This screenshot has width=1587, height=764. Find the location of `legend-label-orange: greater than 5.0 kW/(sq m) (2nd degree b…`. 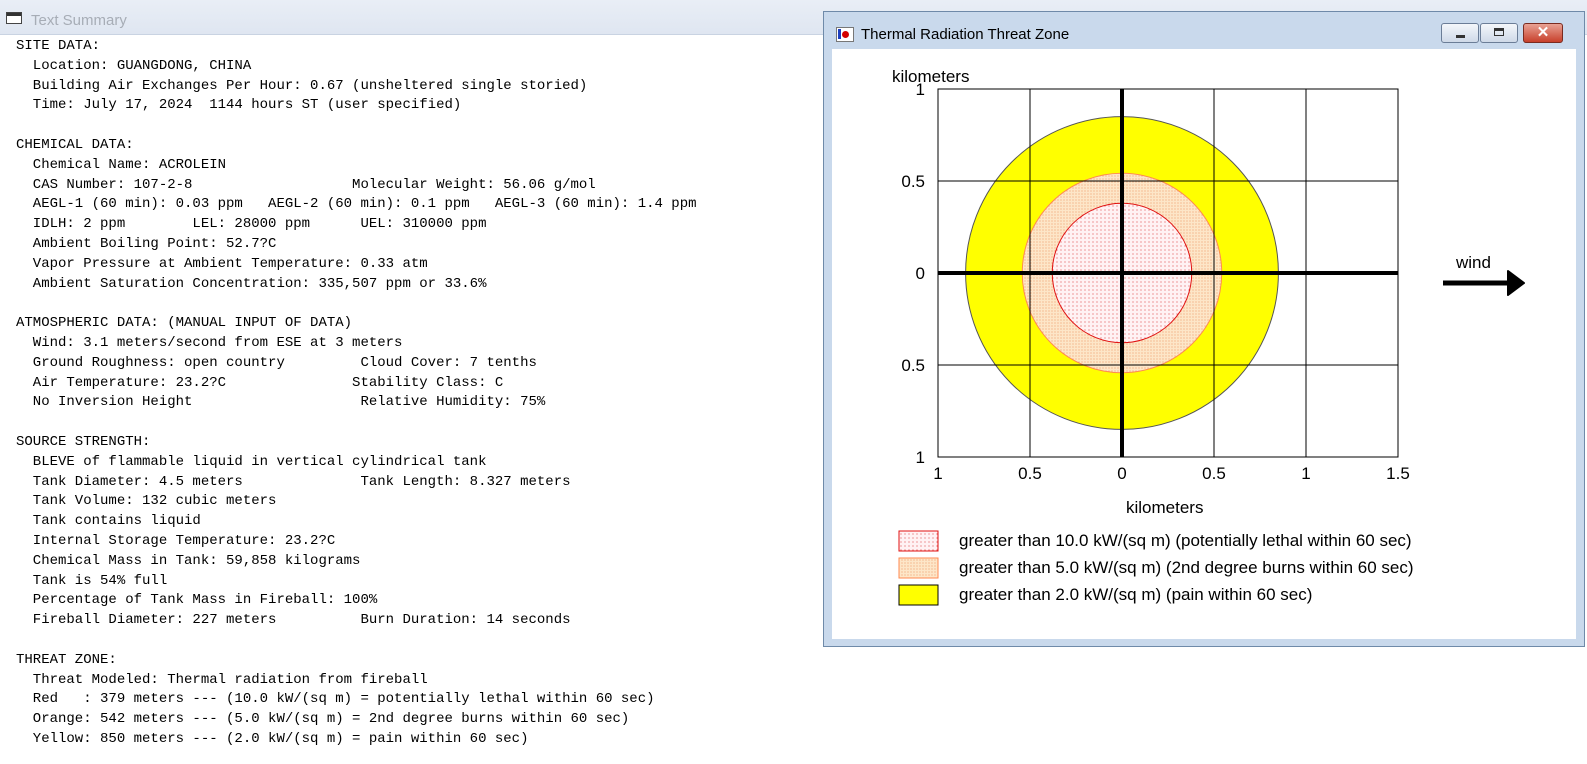

legend-label-orange: greater than 5.0 kW/(sq m) (2nd degree b… is located at coordinates (1186, 567).